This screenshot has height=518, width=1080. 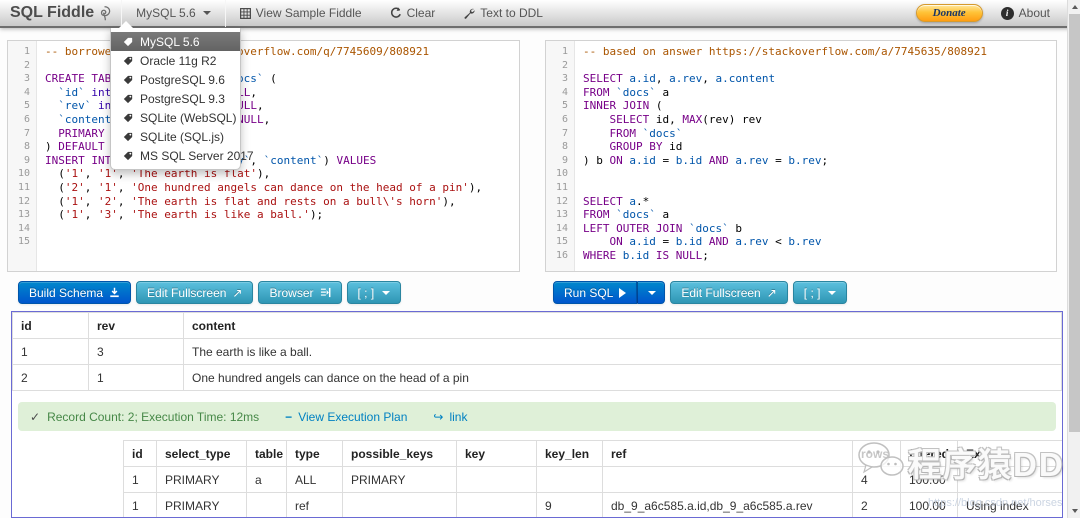 I want to click on schema-delimiter-dropdown: [ ; ], so click(x=374, y=292).